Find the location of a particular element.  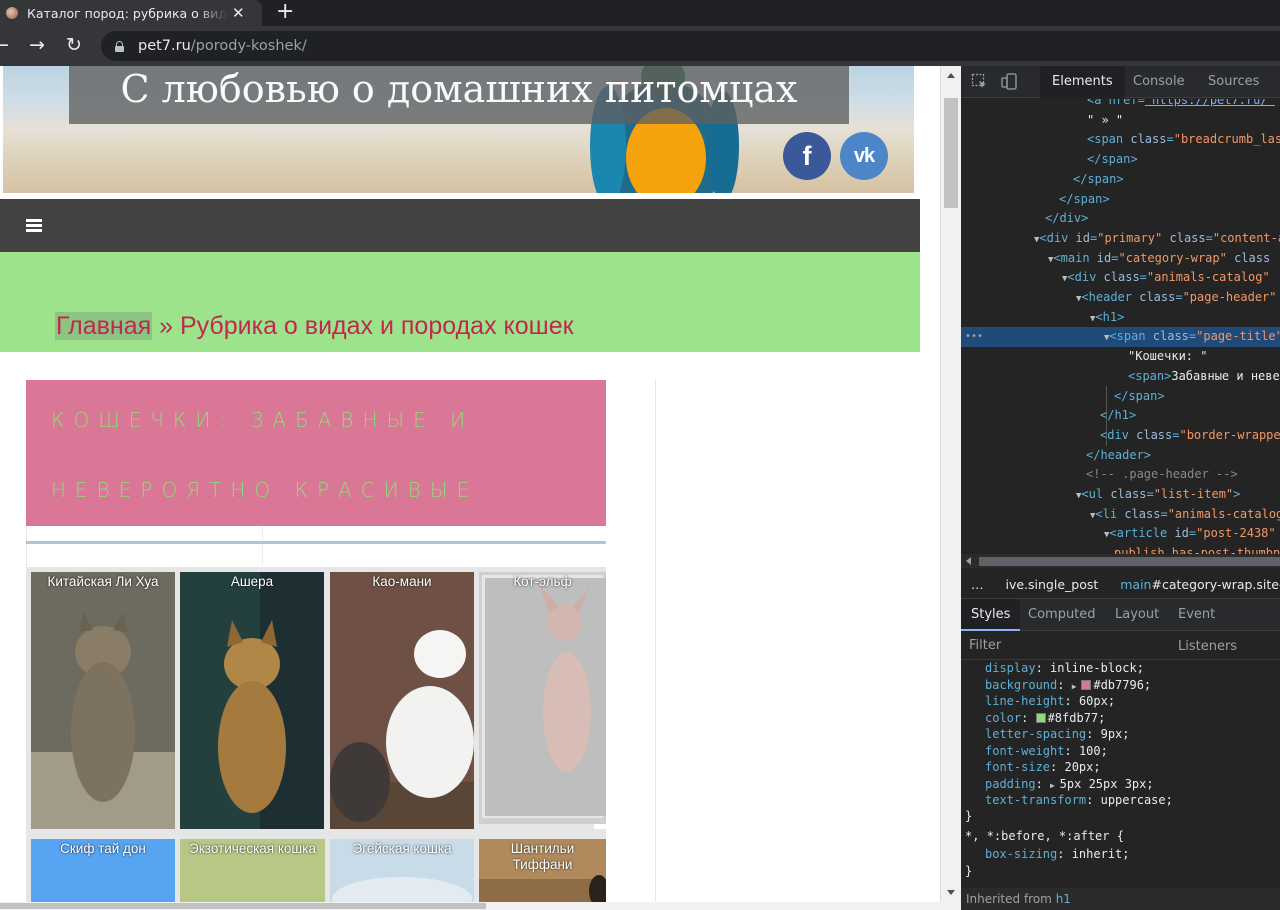

main-navbar is located at coordinates (460, 225).